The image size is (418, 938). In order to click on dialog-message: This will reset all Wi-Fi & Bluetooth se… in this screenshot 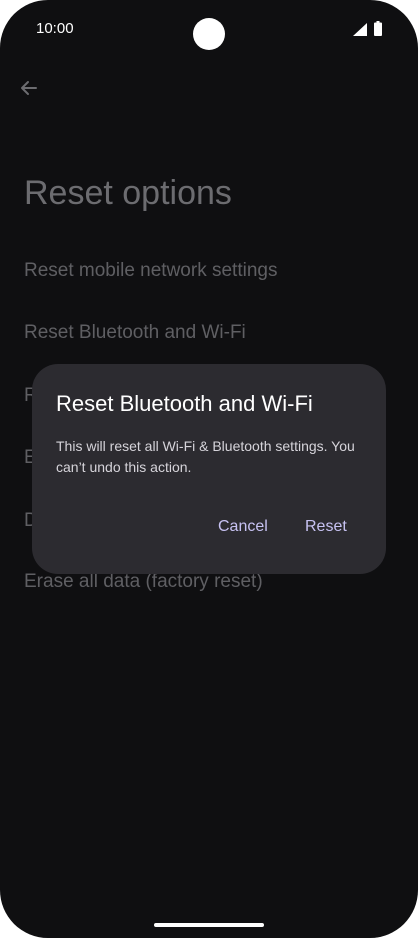, I will do `click(205, 456)`.